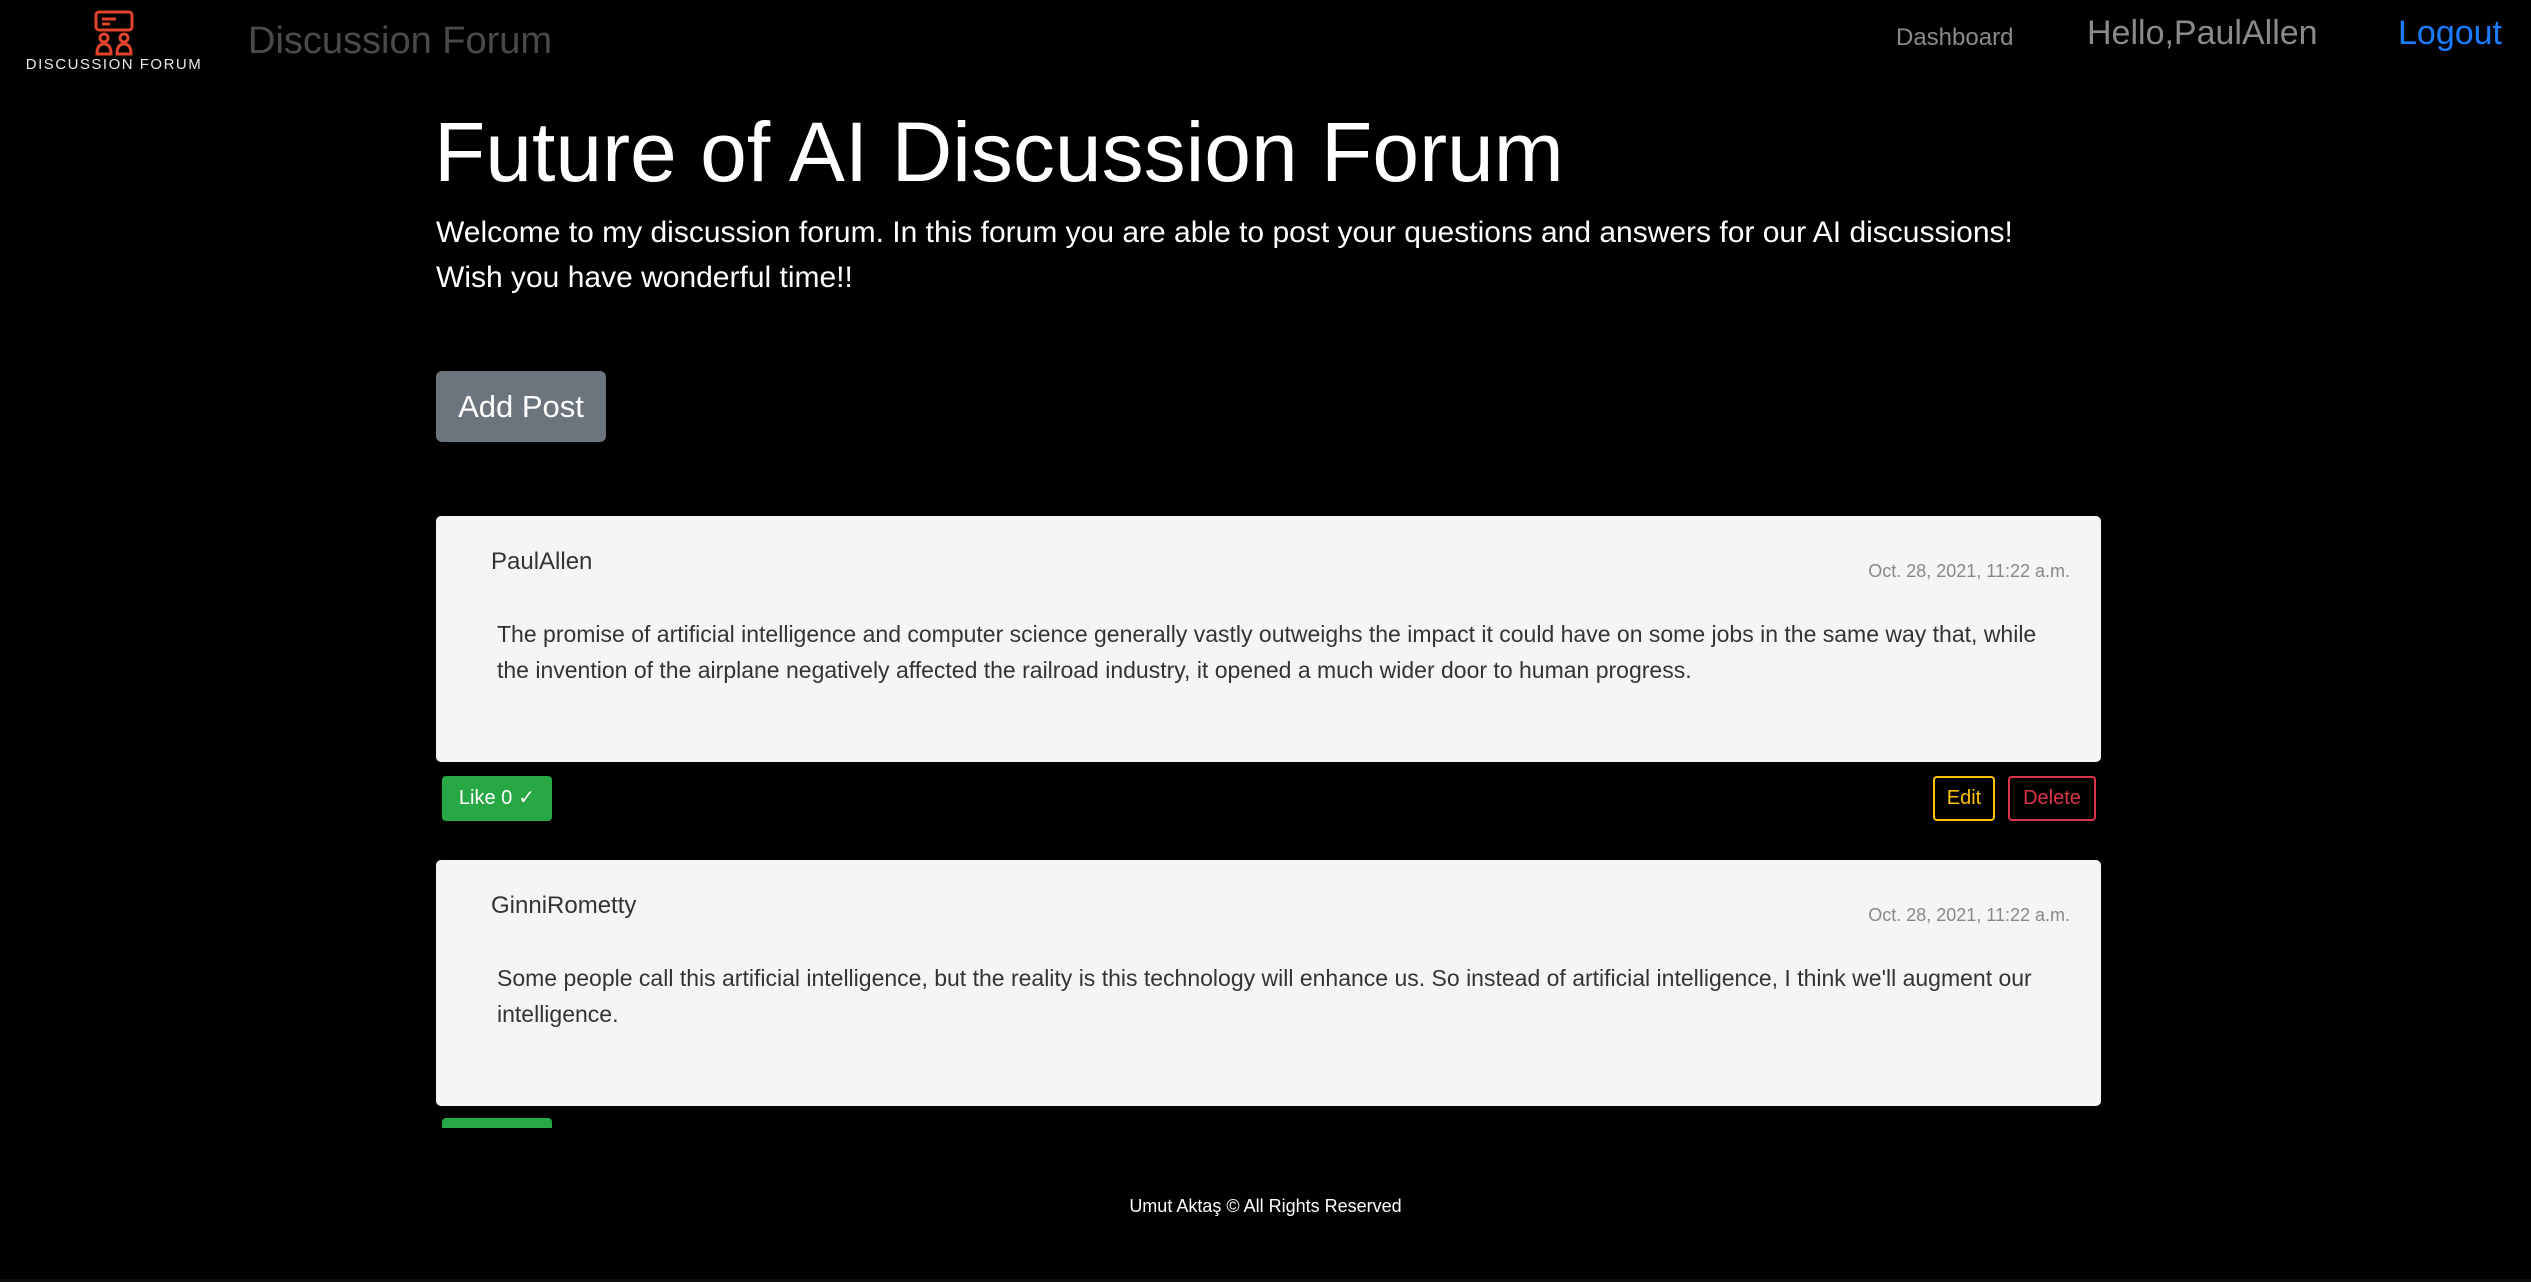  Describe the element at coordinates (564, 905) in the screenshot. I see `post-author: GinniRometty` at that location.